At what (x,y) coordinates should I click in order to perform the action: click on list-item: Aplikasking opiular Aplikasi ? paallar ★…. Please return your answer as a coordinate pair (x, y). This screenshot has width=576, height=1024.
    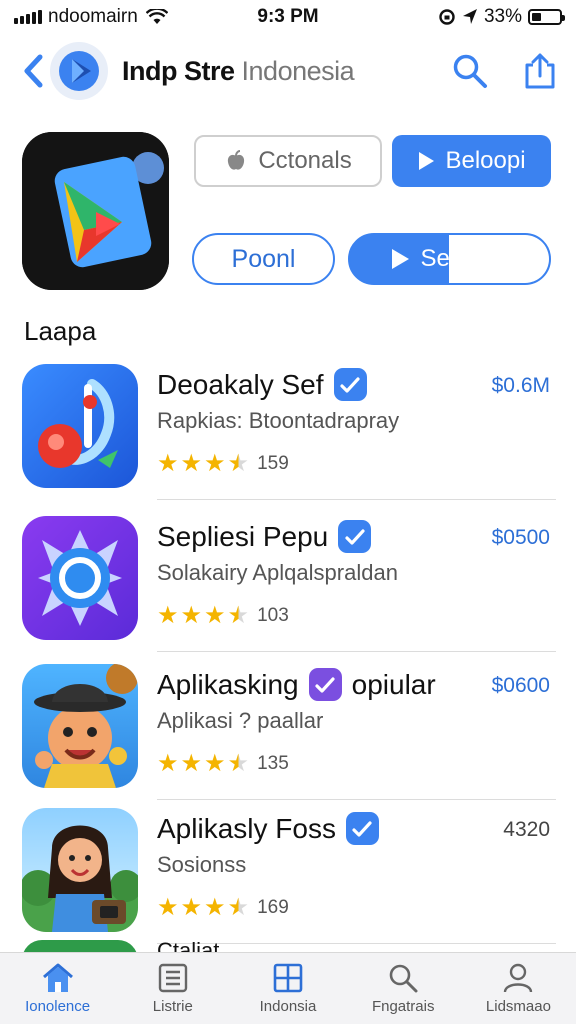
    Looking at the image, I should click on (288, 730).